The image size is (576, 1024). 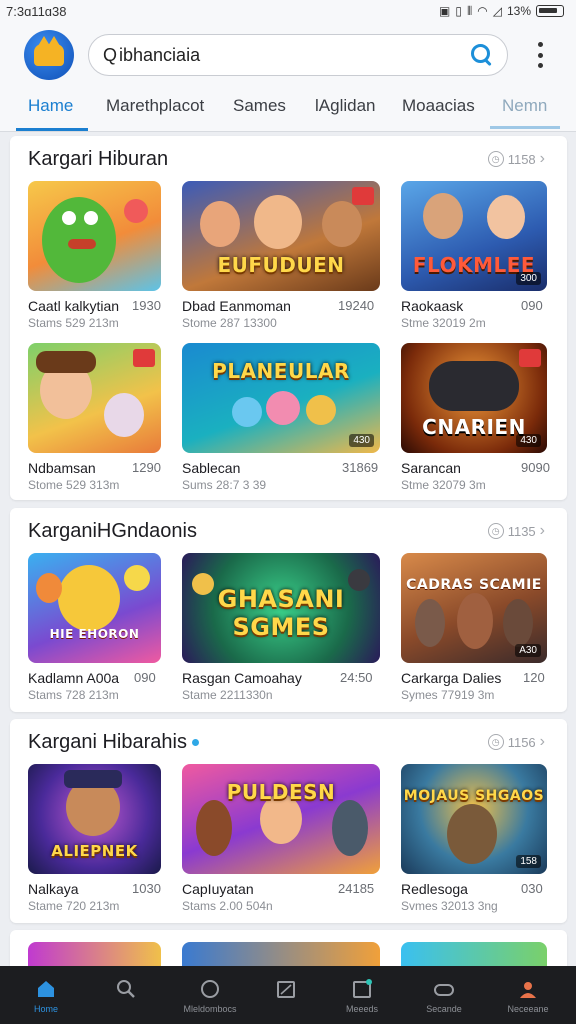 I want to click on app-thumbnail: CNARIEN 430, so click(x=474, y=398).